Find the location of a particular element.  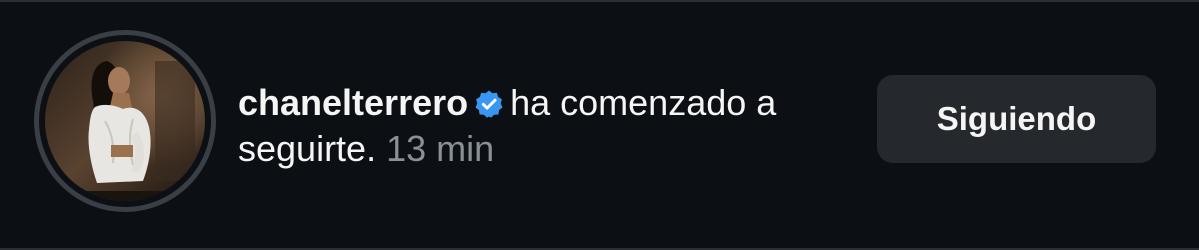

avatar-ring is located at coordinates (125, 121).